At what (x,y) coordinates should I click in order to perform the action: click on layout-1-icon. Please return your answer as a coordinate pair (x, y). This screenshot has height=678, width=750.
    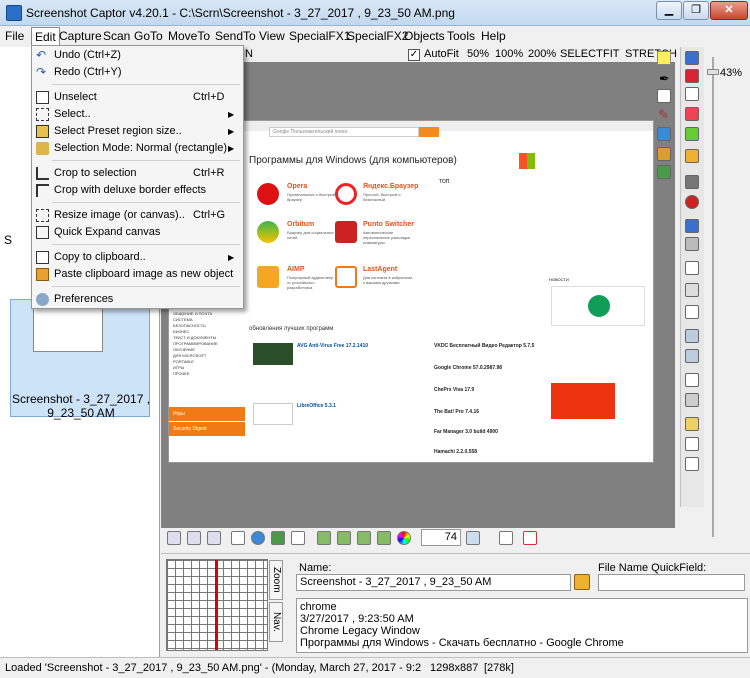
    Looking at the image, I should click on (324, 538).